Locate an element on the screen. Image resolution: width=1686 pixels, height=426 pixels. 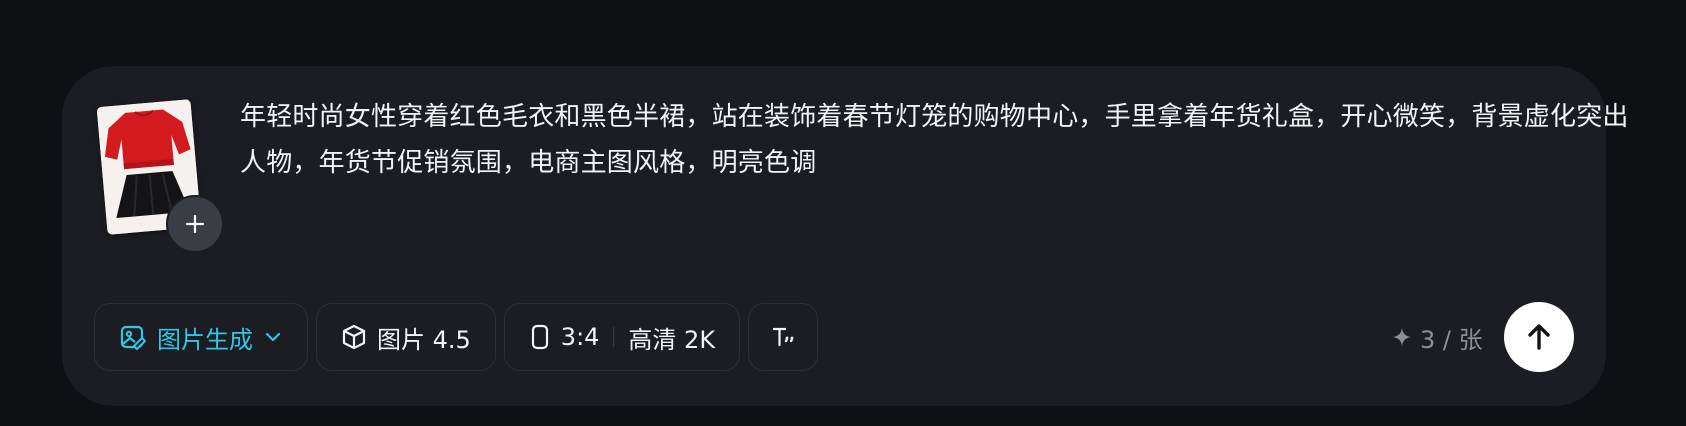
credit-cost: 3 / 张 is located at coordinates (1437, 337).